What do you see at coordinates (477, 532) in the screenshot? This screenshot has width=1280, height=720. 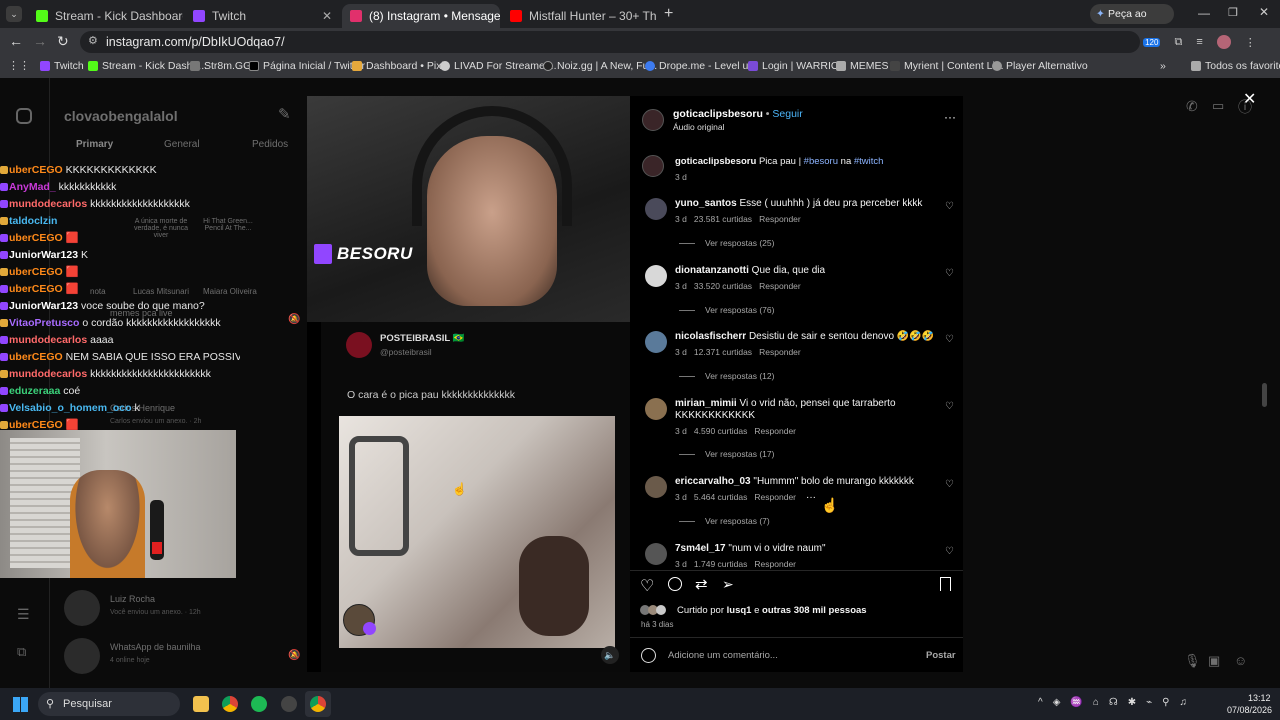 I see `tweet-video: ☝` at bounding box center [477, 532].